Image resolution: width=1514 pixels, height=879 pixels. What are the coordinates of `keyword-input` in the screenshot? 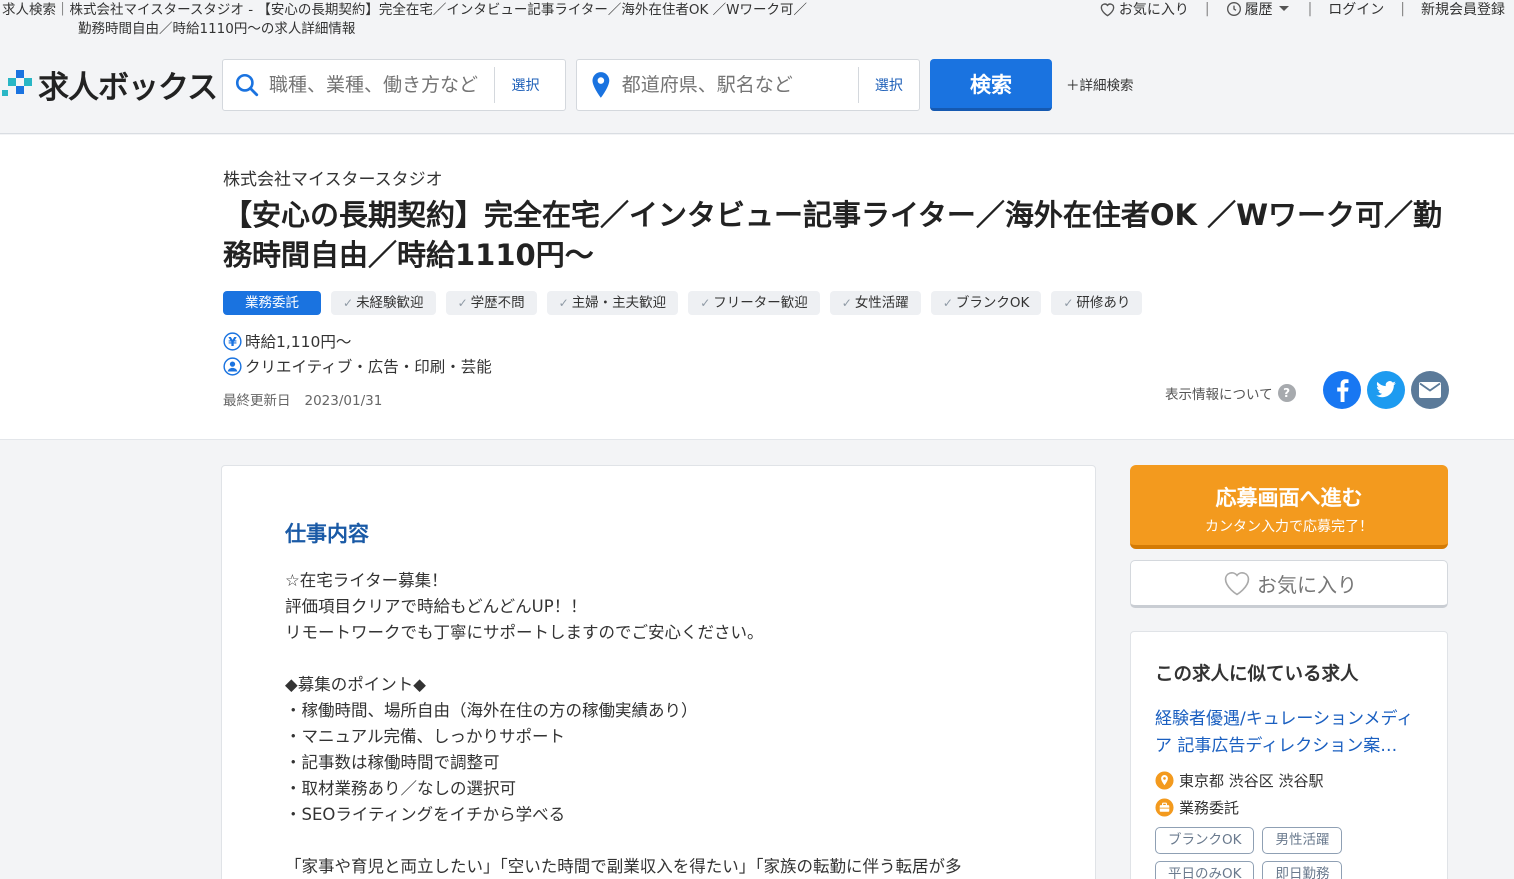 It's located at (381, 85).